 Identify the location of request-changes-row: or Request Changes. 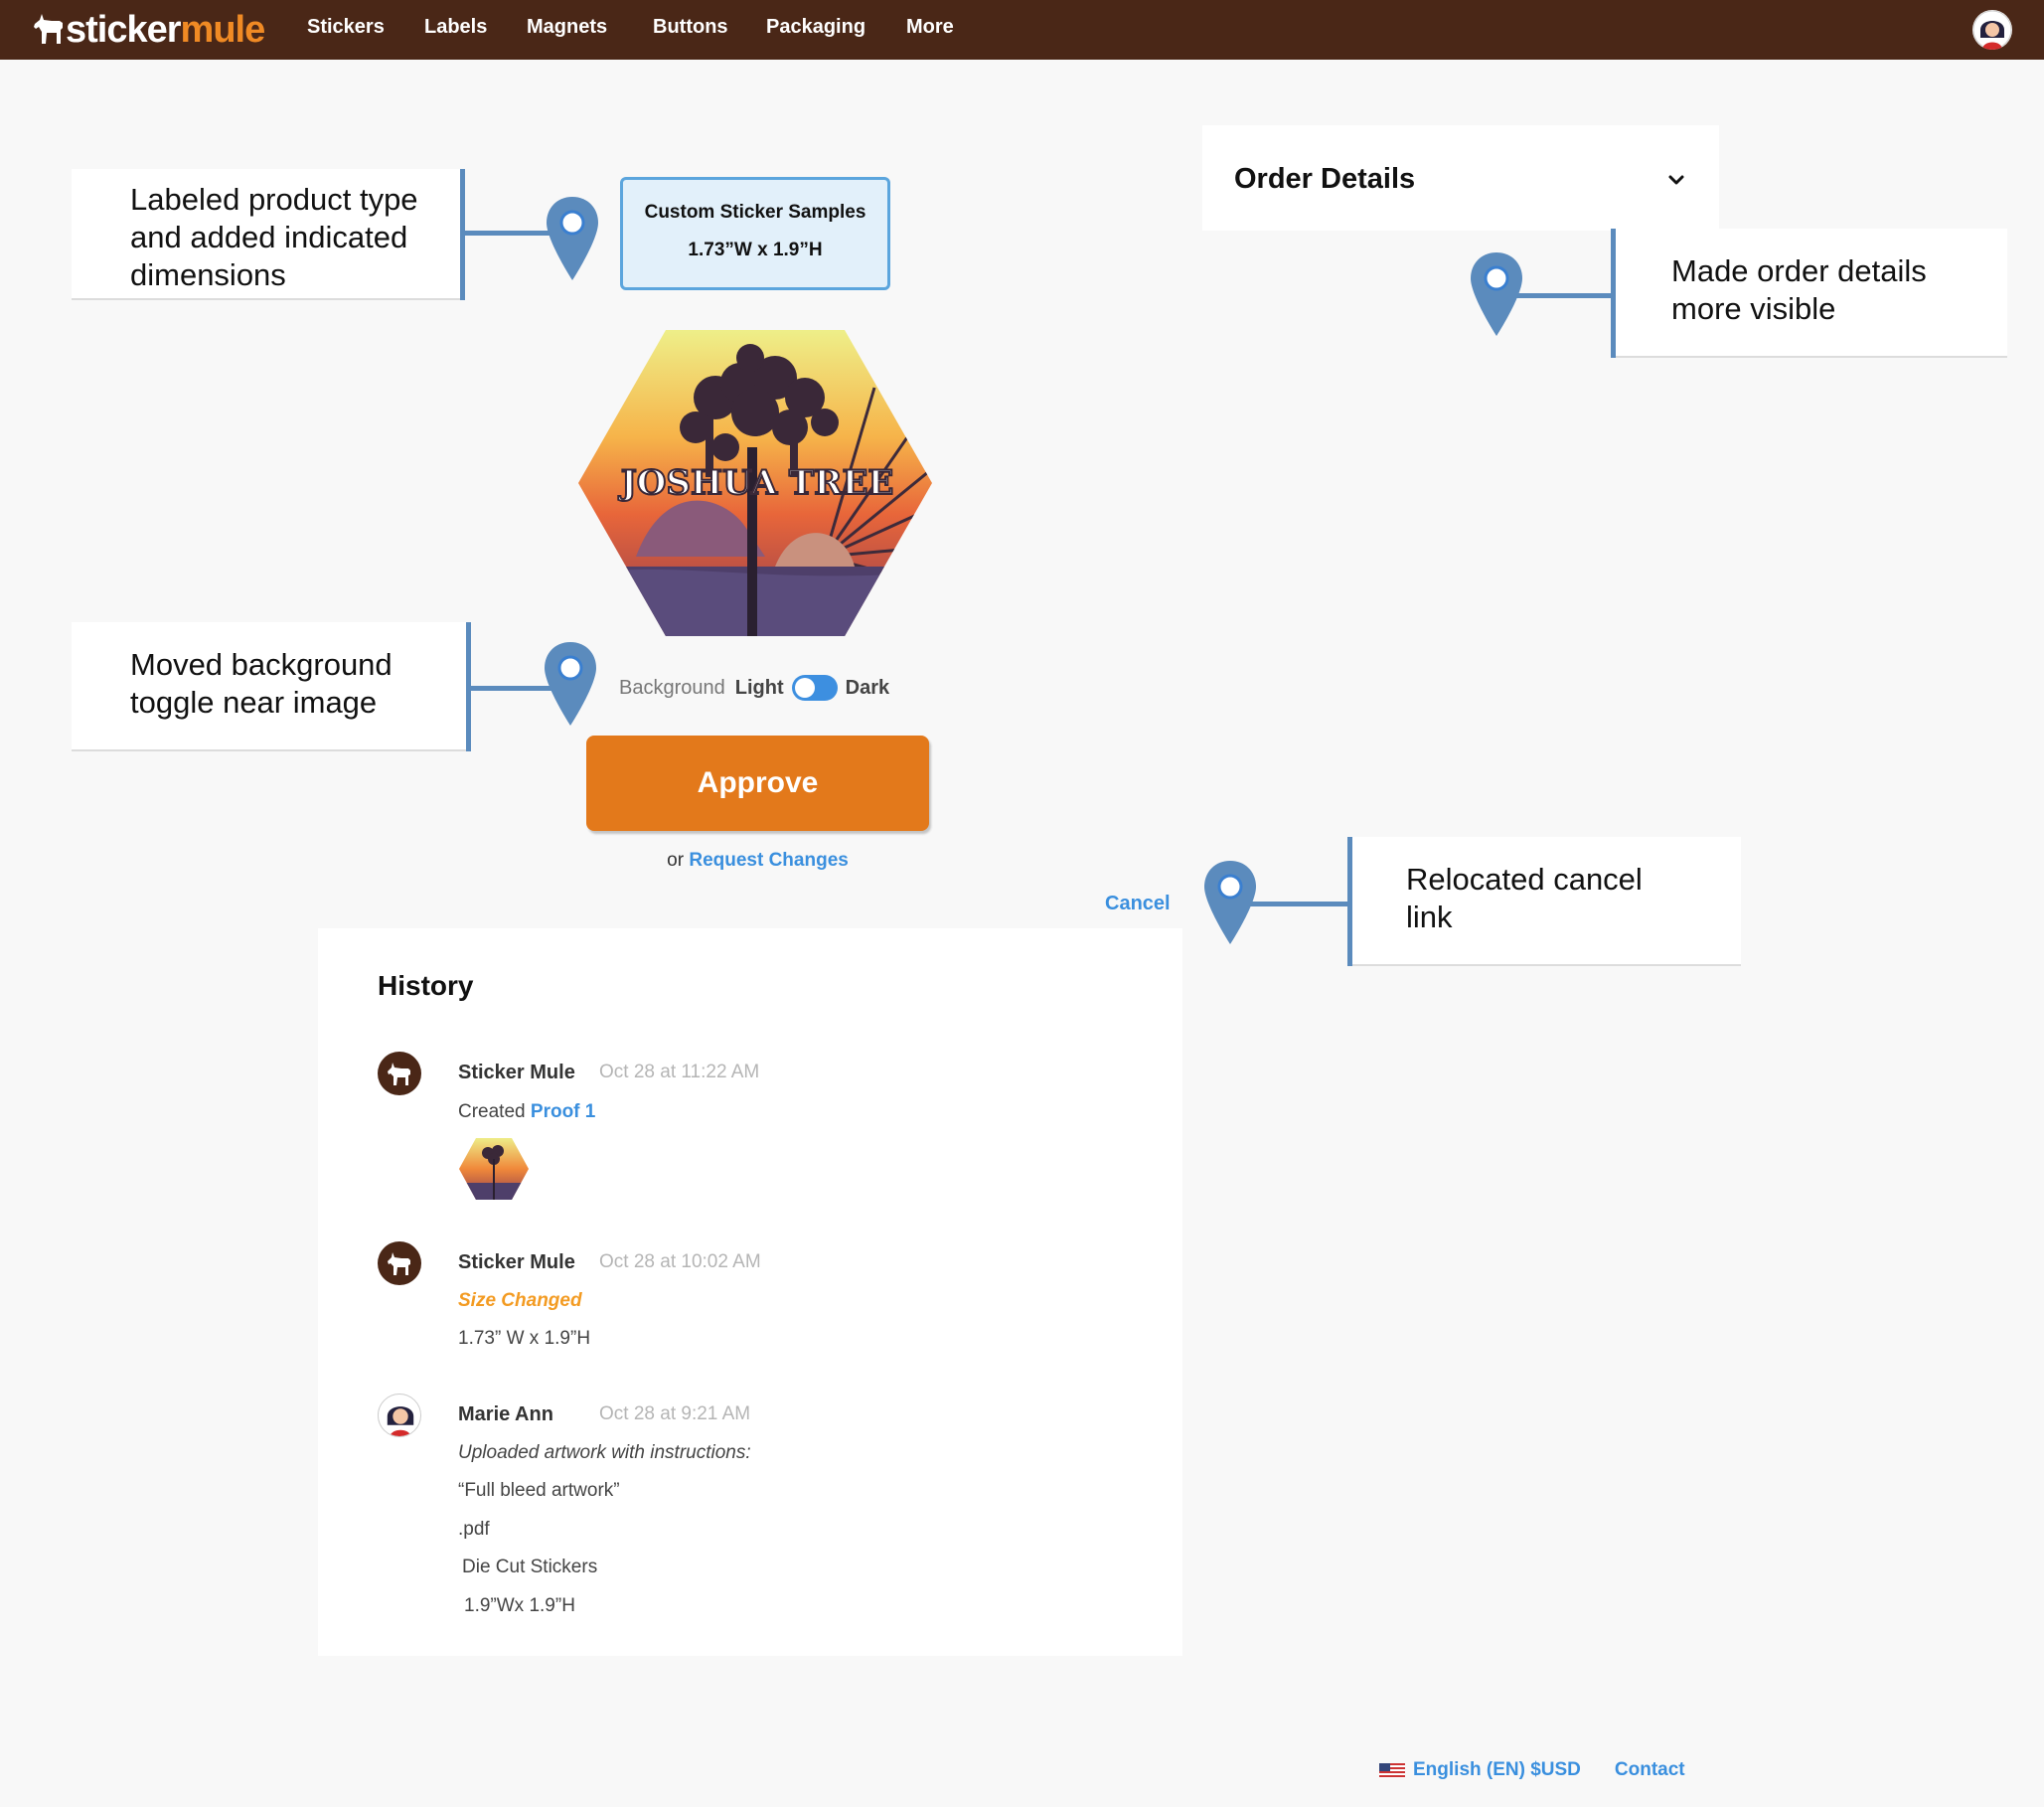
(757, 861).